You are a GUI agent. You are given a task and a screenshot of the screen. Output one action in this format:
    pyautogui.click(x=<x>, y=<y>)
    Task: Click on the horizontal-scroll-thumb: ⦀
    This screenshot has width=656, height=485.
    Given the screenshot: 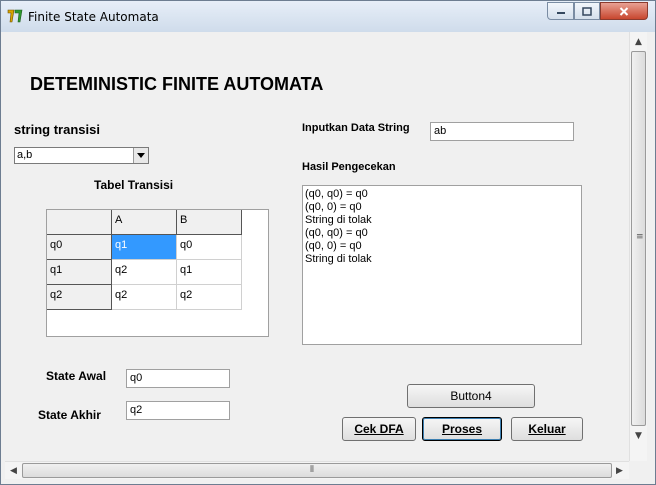 What is the action you would take?
    pyautogui.click(x=317, y=470)
    